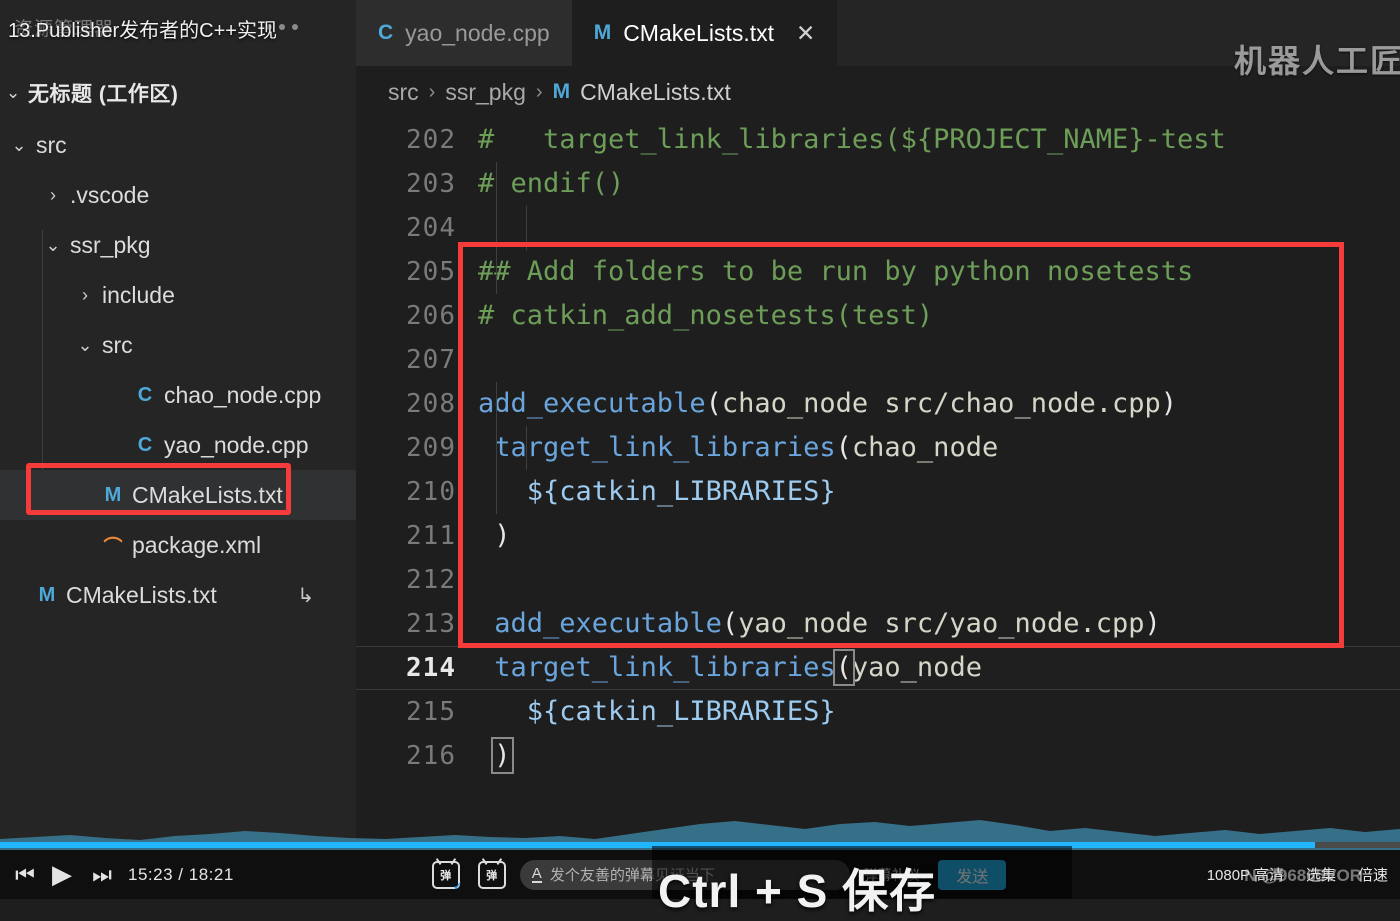 This screenshot has width=1400, height=921. What do you see at coordinates (113, 547) in the screenshot?
I see `xml-file-icon: ⌒` at bounding box center [113, 547].